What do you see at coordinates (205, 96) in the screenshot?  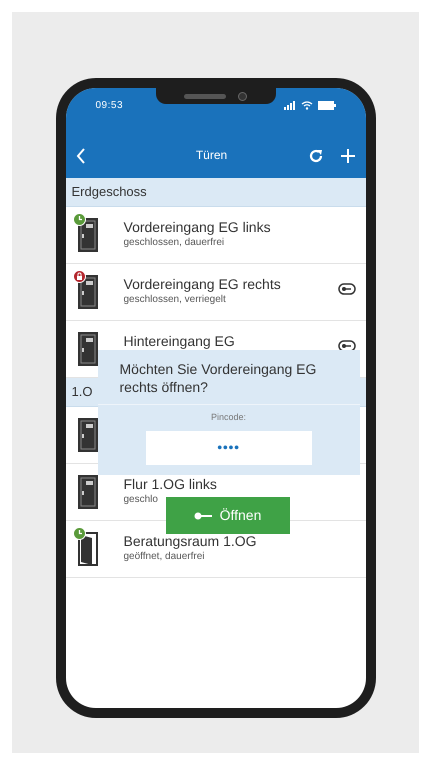 I see `speaker-grille` at bounding box center [205, 96].